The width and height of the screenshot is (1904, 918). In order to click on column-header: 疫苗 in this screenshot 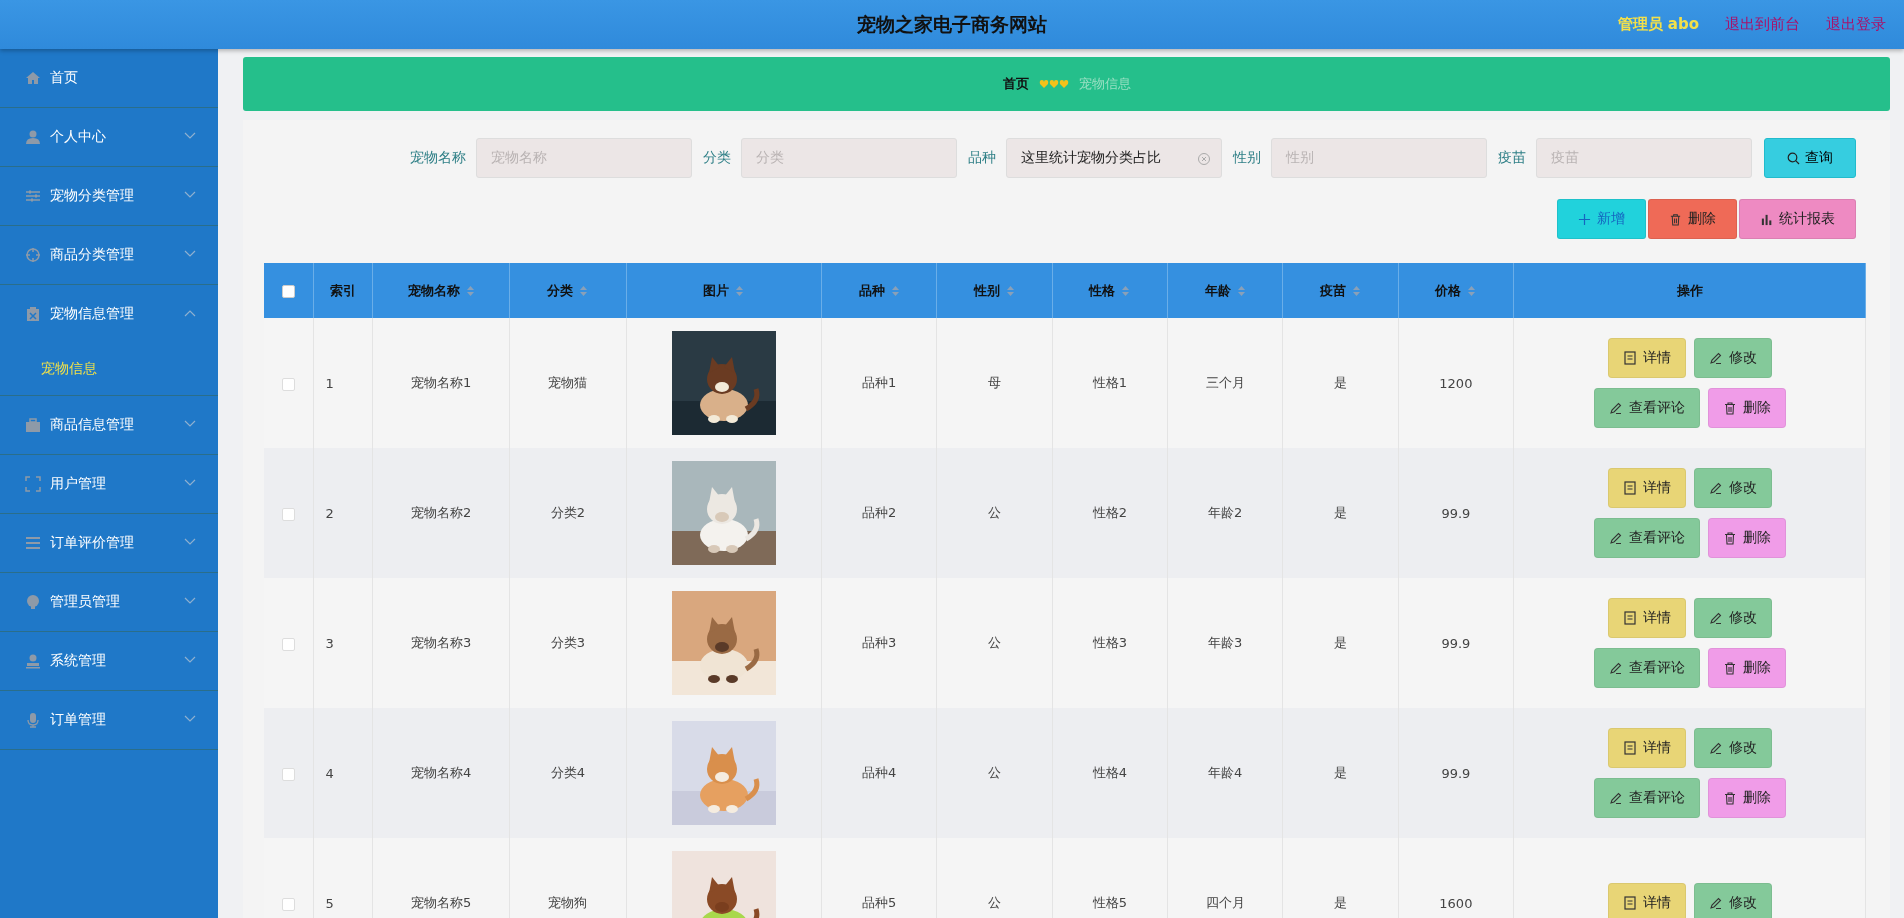, I will do `click(1333, 290)`.